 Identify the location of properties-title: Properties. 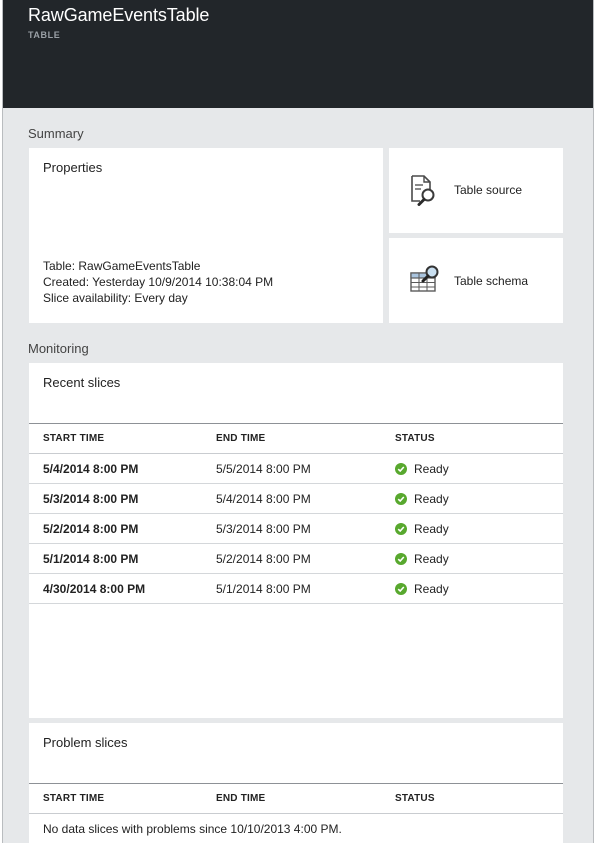
(73, 167).